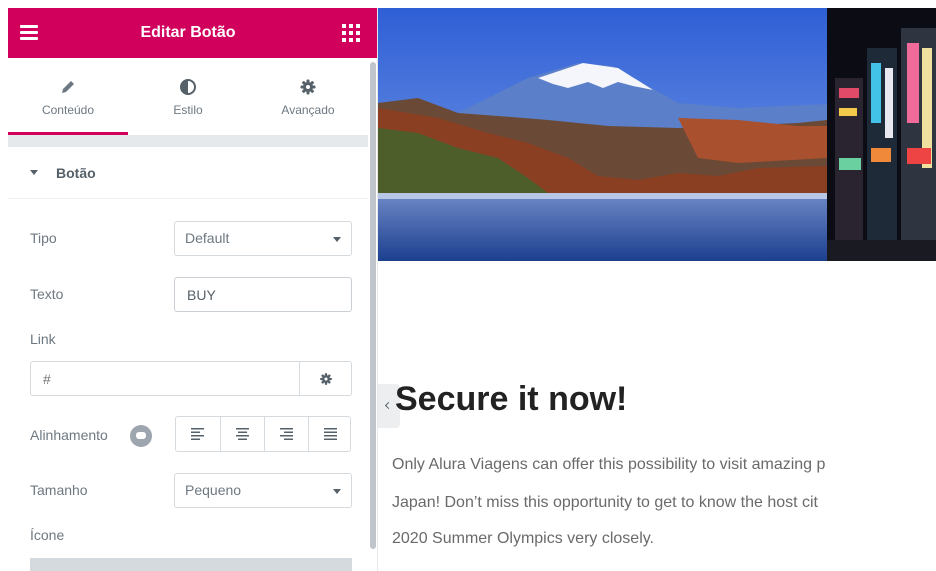  I want to click on paragraph-line: 2020 Summer Olympics very closely., so click(523, 538).